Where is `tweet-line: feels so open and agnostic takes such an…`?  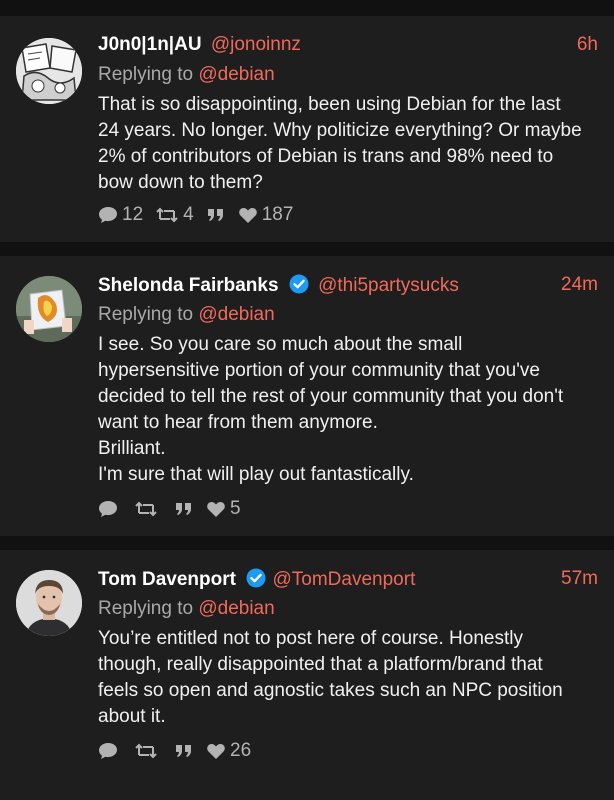 tweet-line: feels so open and agnostic takes such an… is located at coordinates (330, 690).